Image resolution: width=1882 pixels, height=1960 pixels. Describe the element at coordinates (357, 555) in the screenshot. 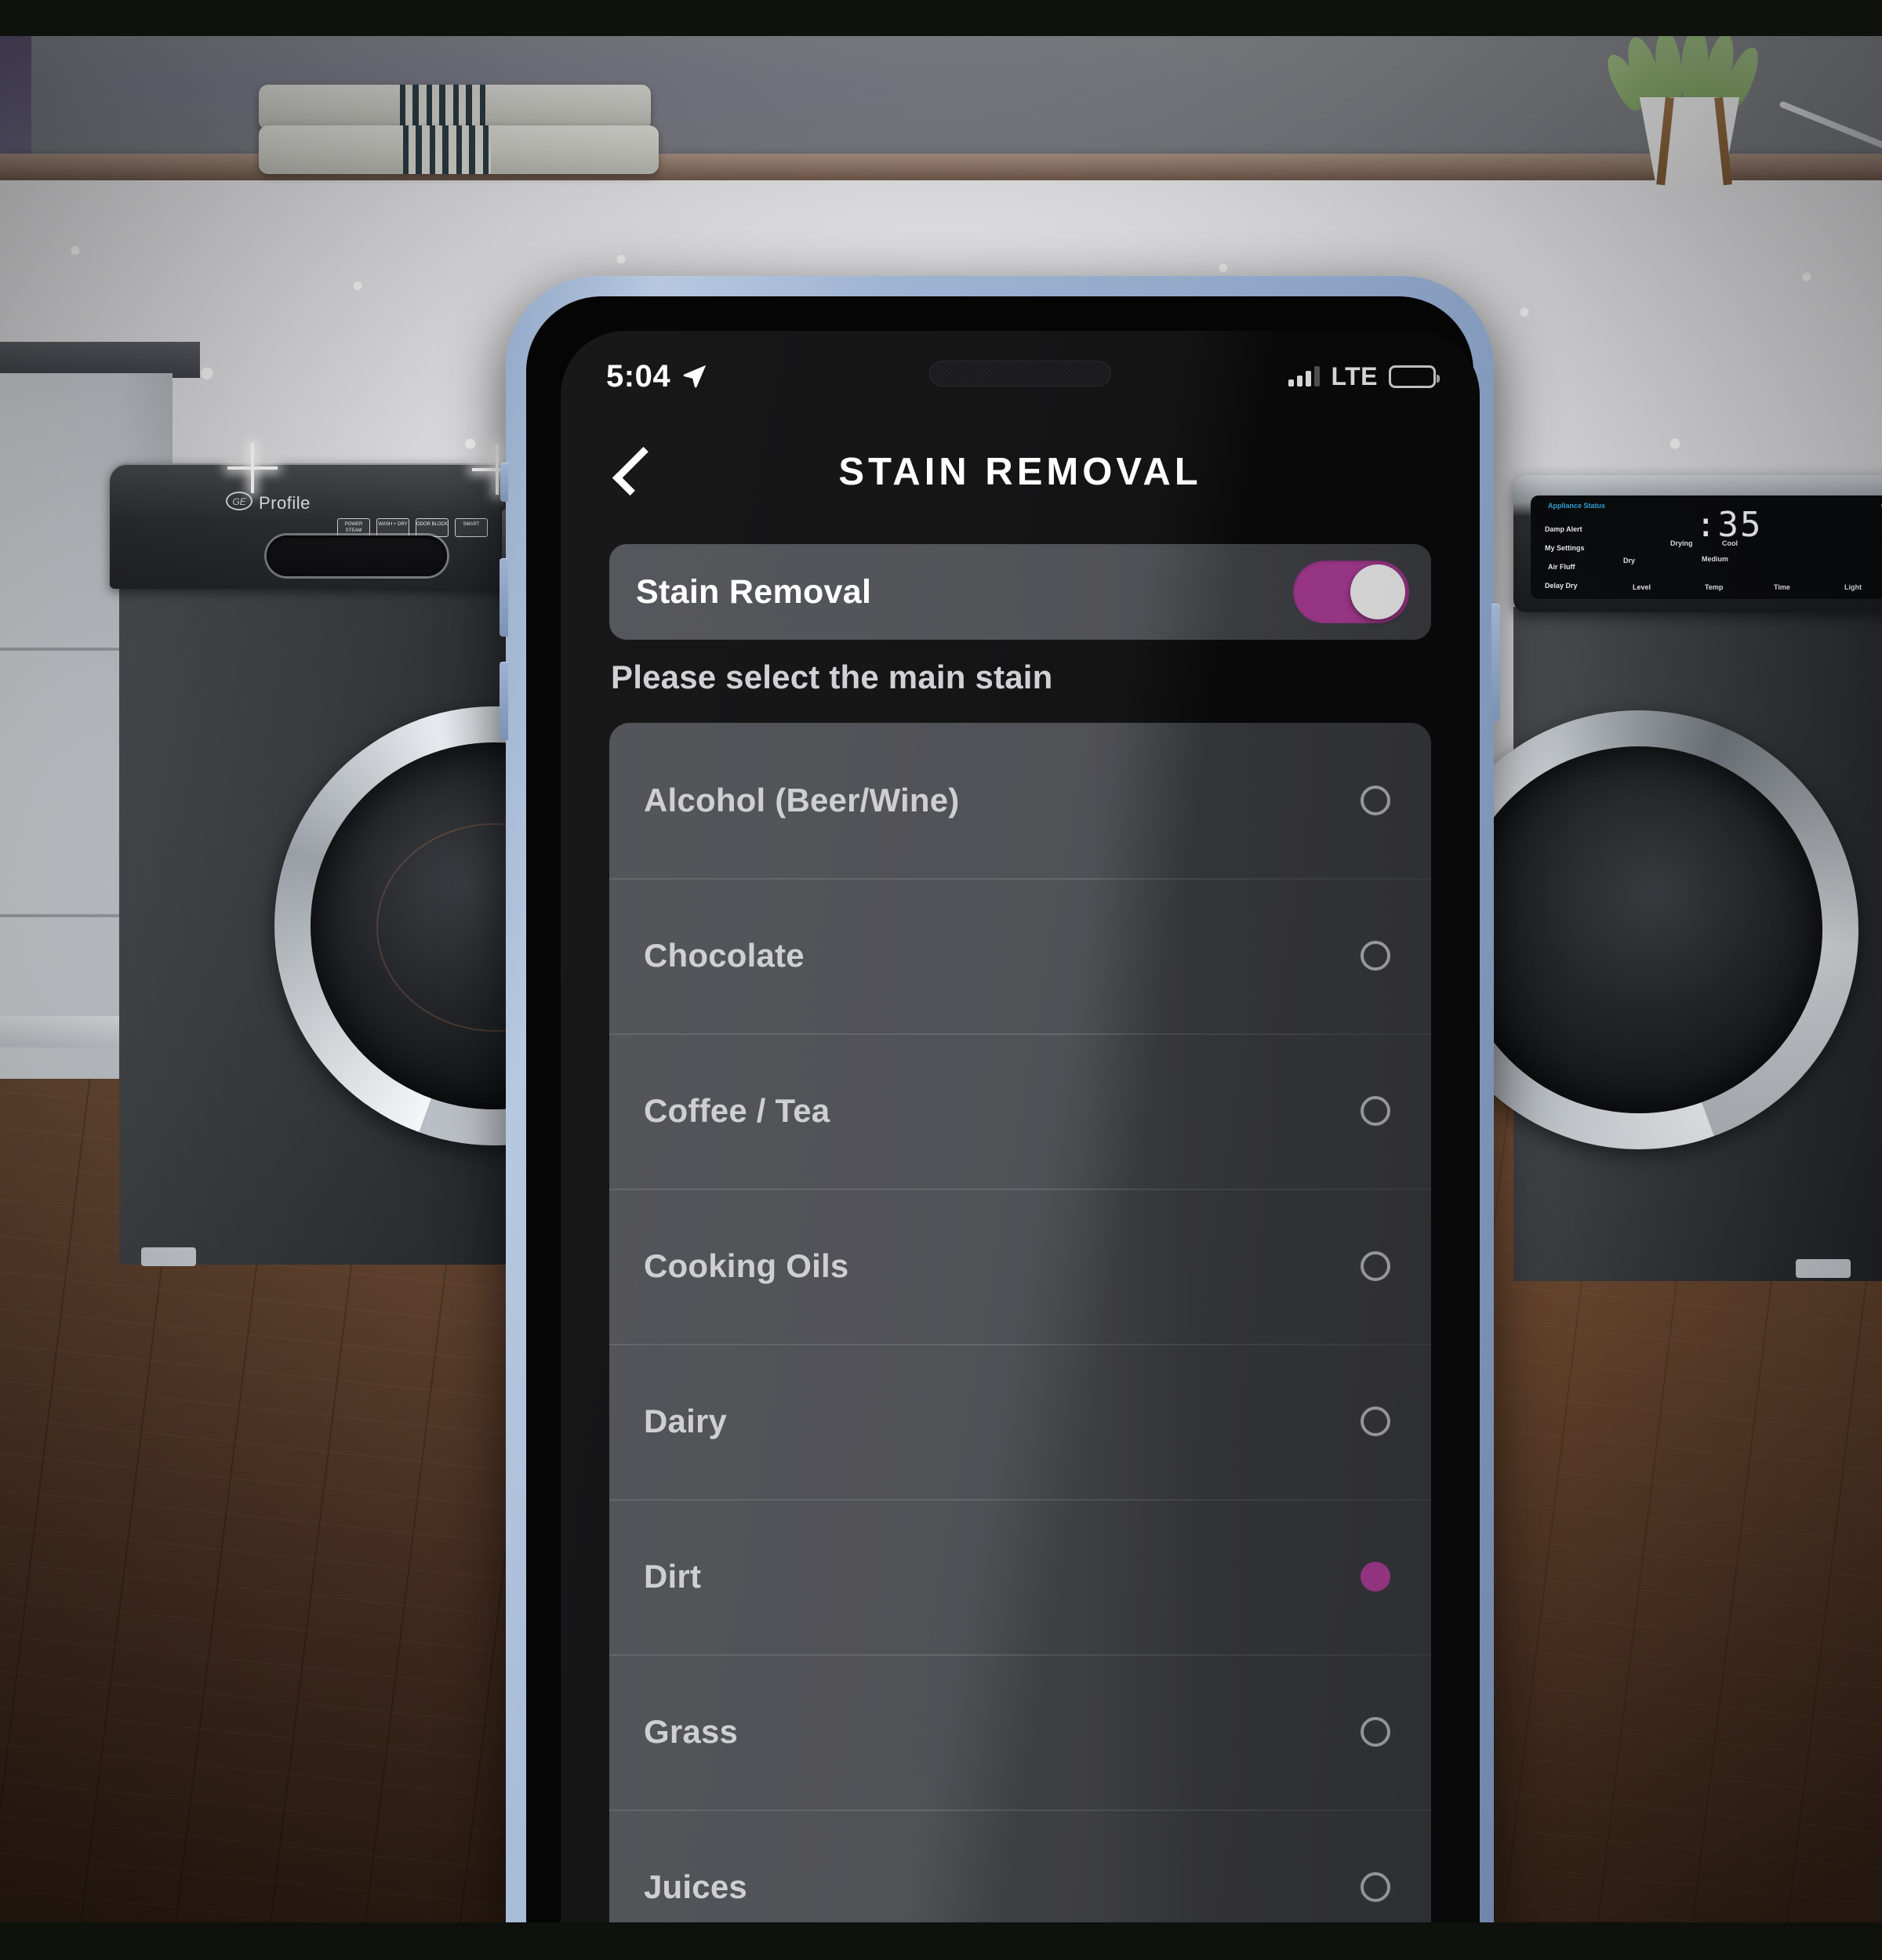

I see `washer-display-slot` at that location.